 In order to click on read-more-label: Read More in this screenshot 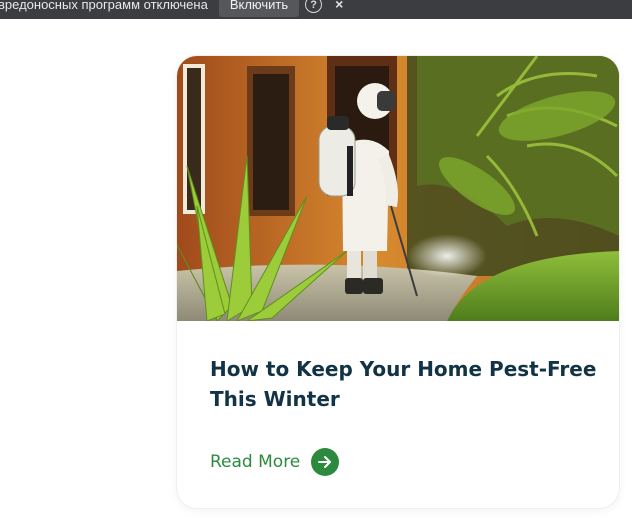, I will do `click(255, 462)`.